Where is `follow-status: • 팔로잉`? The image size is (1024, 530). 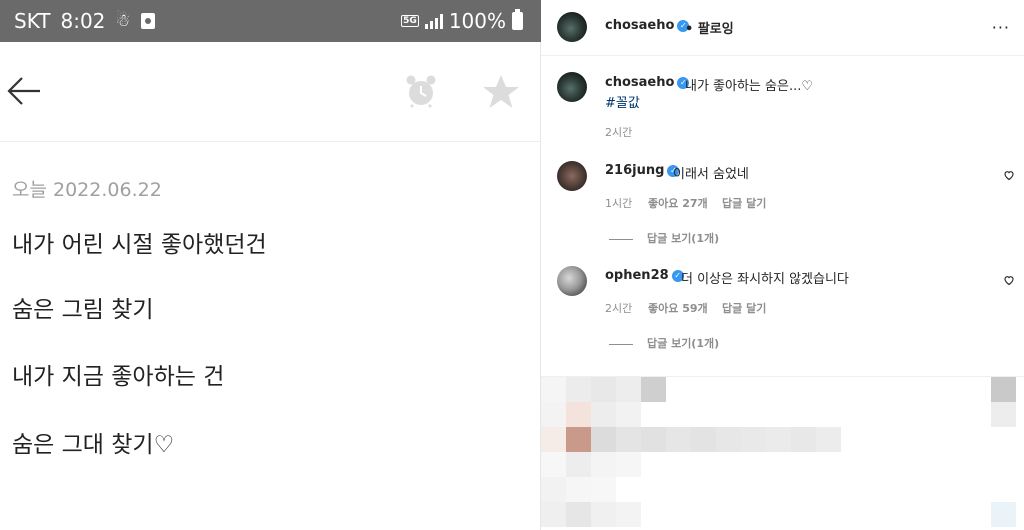 follow-status: • 팔로잉 is located at coordinates (709, 27).